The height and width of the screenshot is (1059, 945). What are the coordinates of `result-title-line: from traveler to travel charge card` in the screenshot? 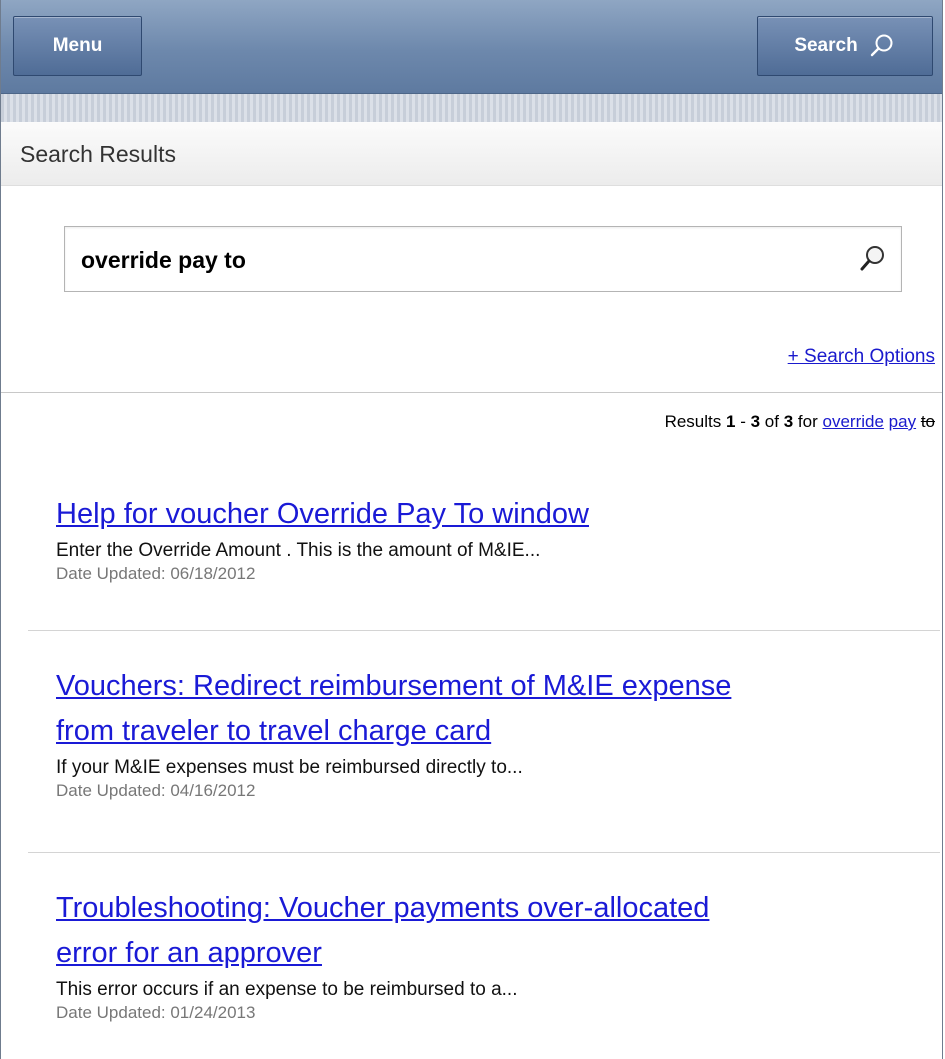 It's located at (274, 731).